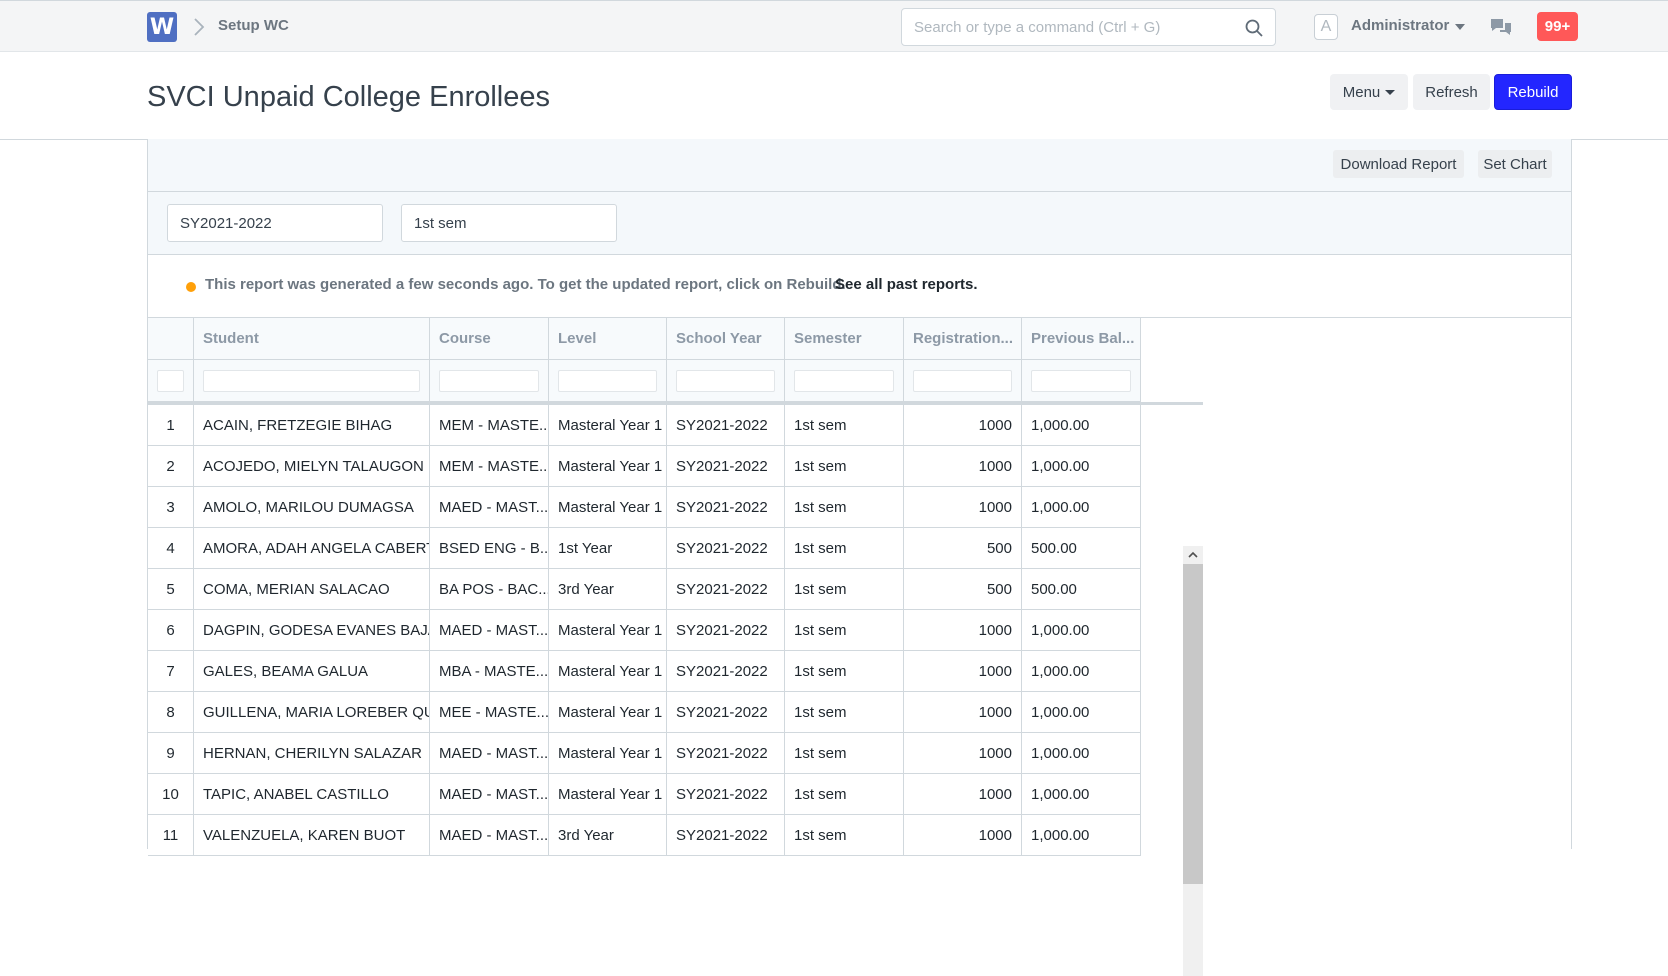 This screenshot has width=1668, height=976. I want to click on row-number: 10, so click(171, 794).